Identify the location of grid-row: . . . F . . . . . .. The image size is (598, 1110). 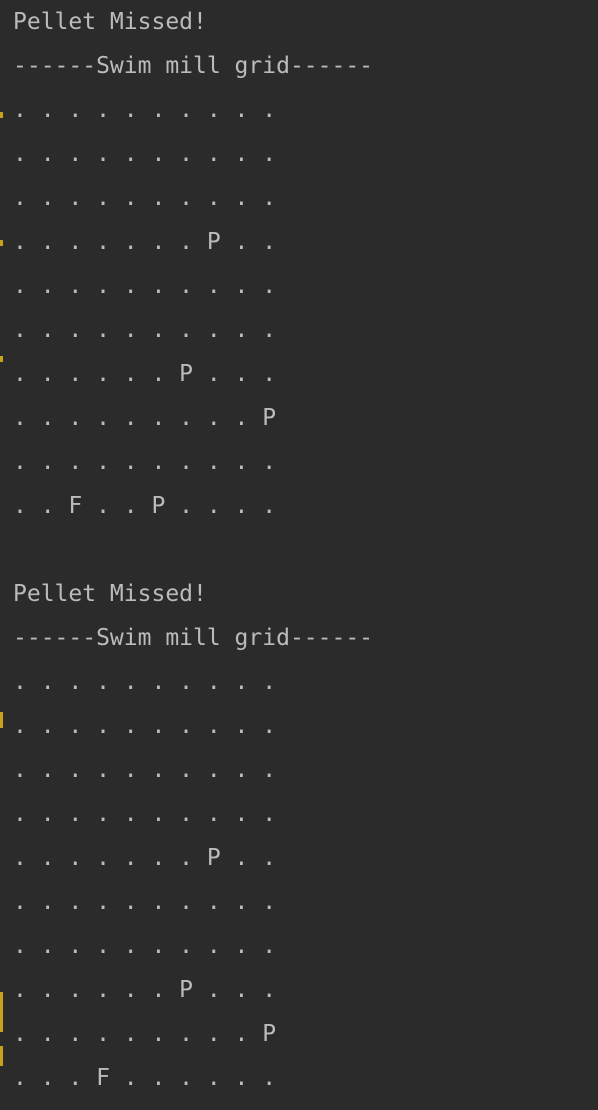
(145, 1078).